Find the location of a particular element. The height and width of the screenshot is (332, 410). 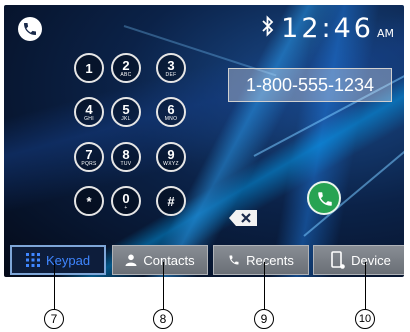

keypad-key-hash: # is located at coordinates (171, 201).